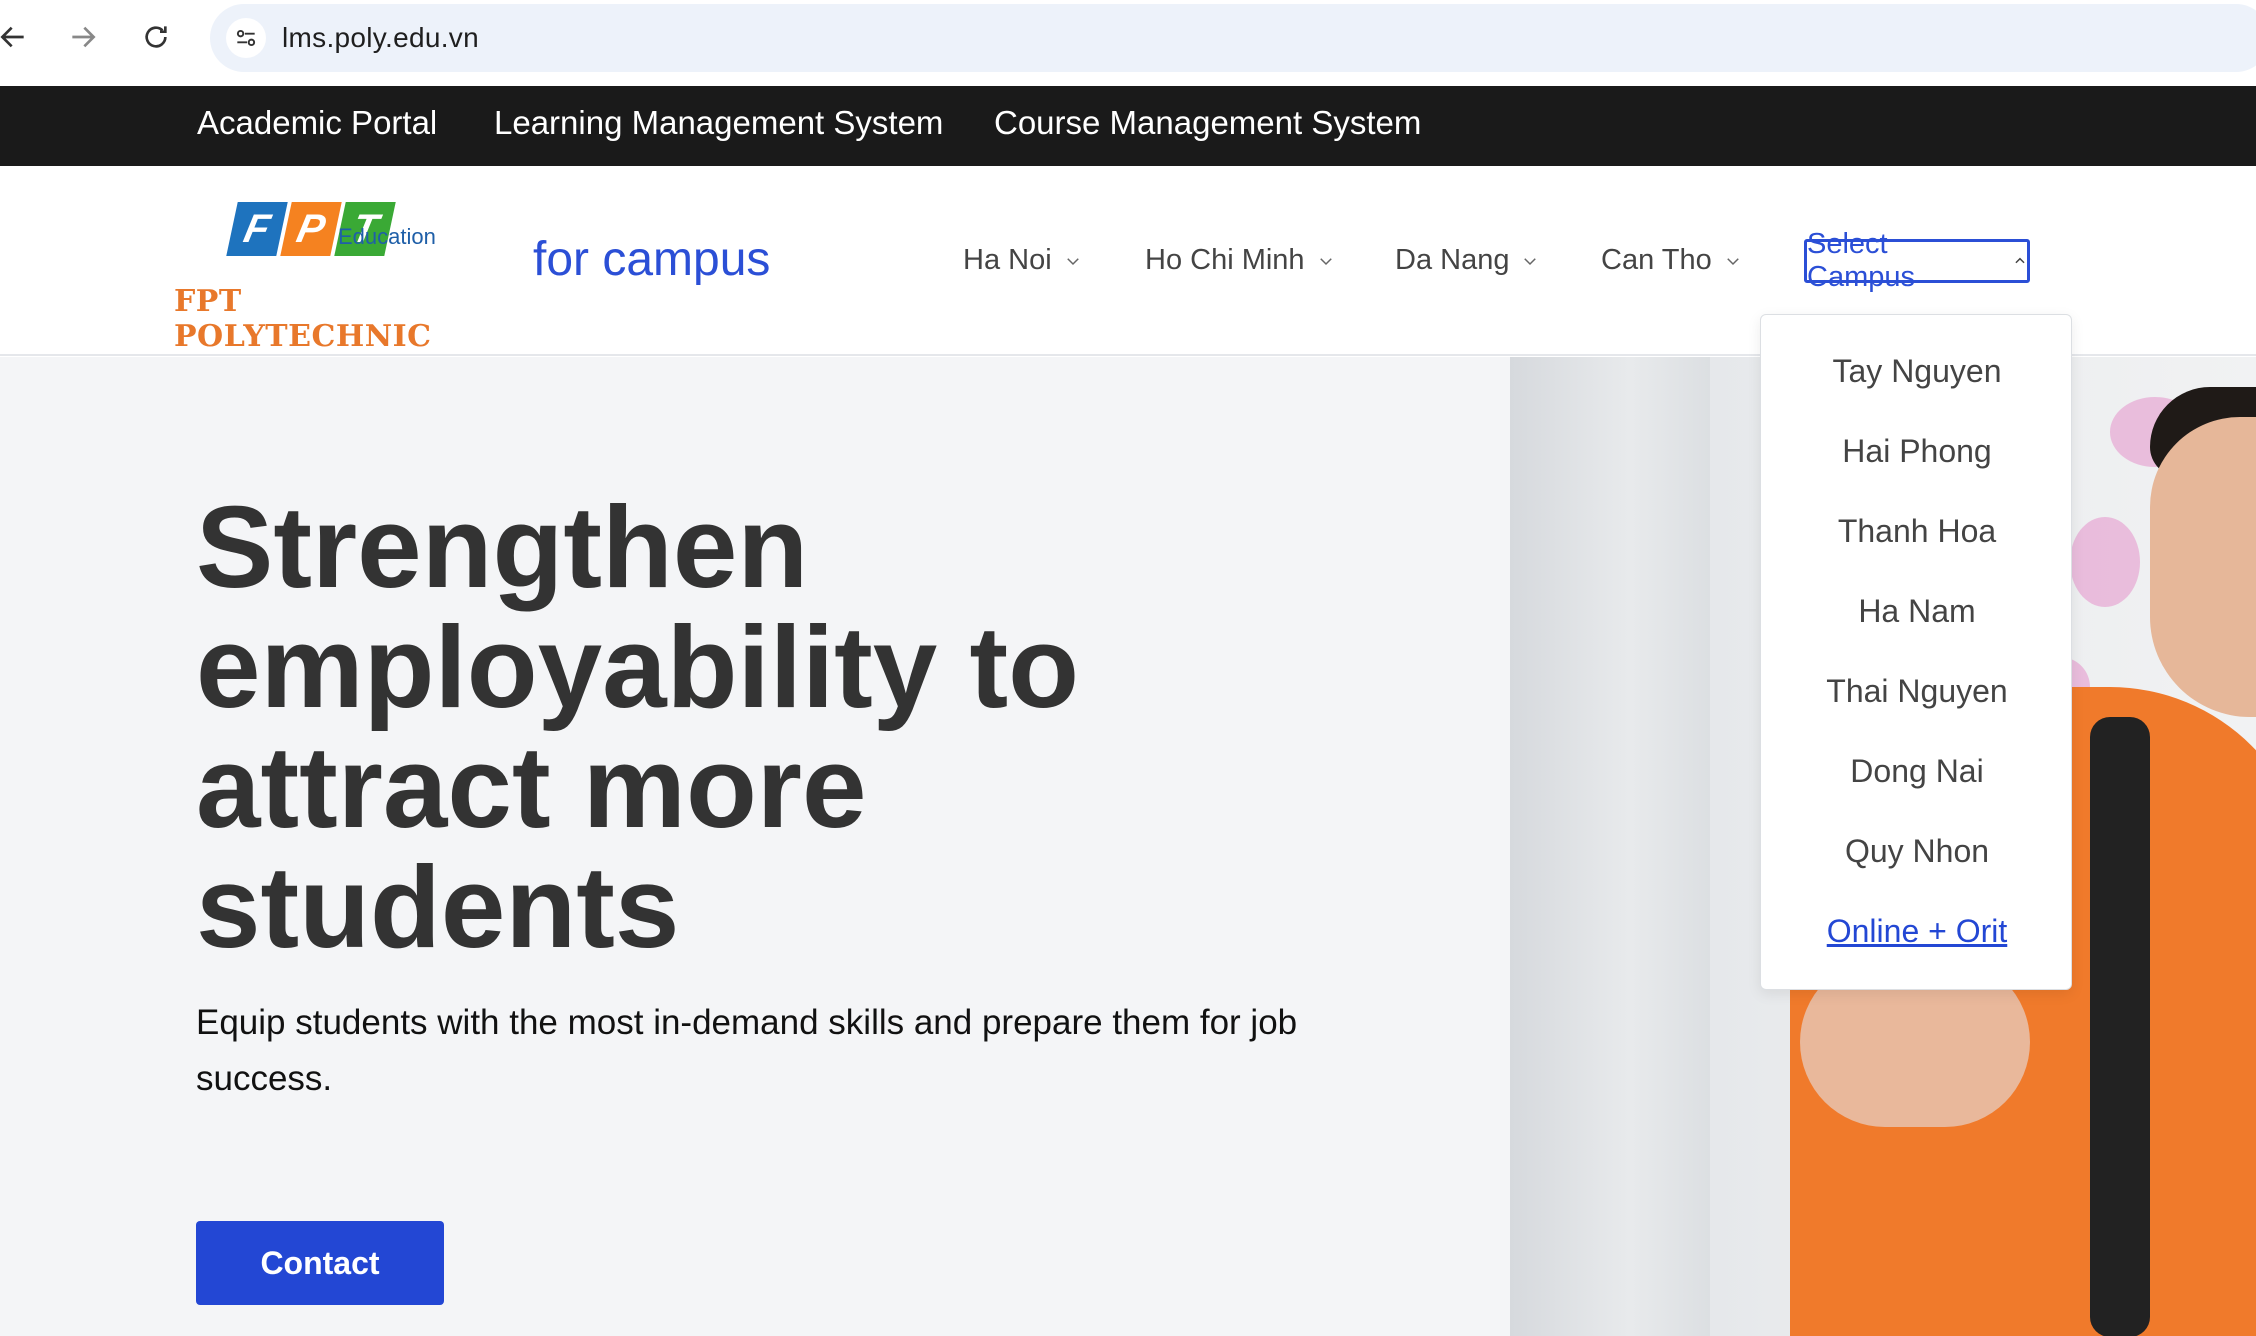 The width and height of the screenshot is (2256, 1336). What do you see at coordinates (1656, 260) in the screenshot?
I see `menu-label: Can Tho` at bounding box center [1656, 260].